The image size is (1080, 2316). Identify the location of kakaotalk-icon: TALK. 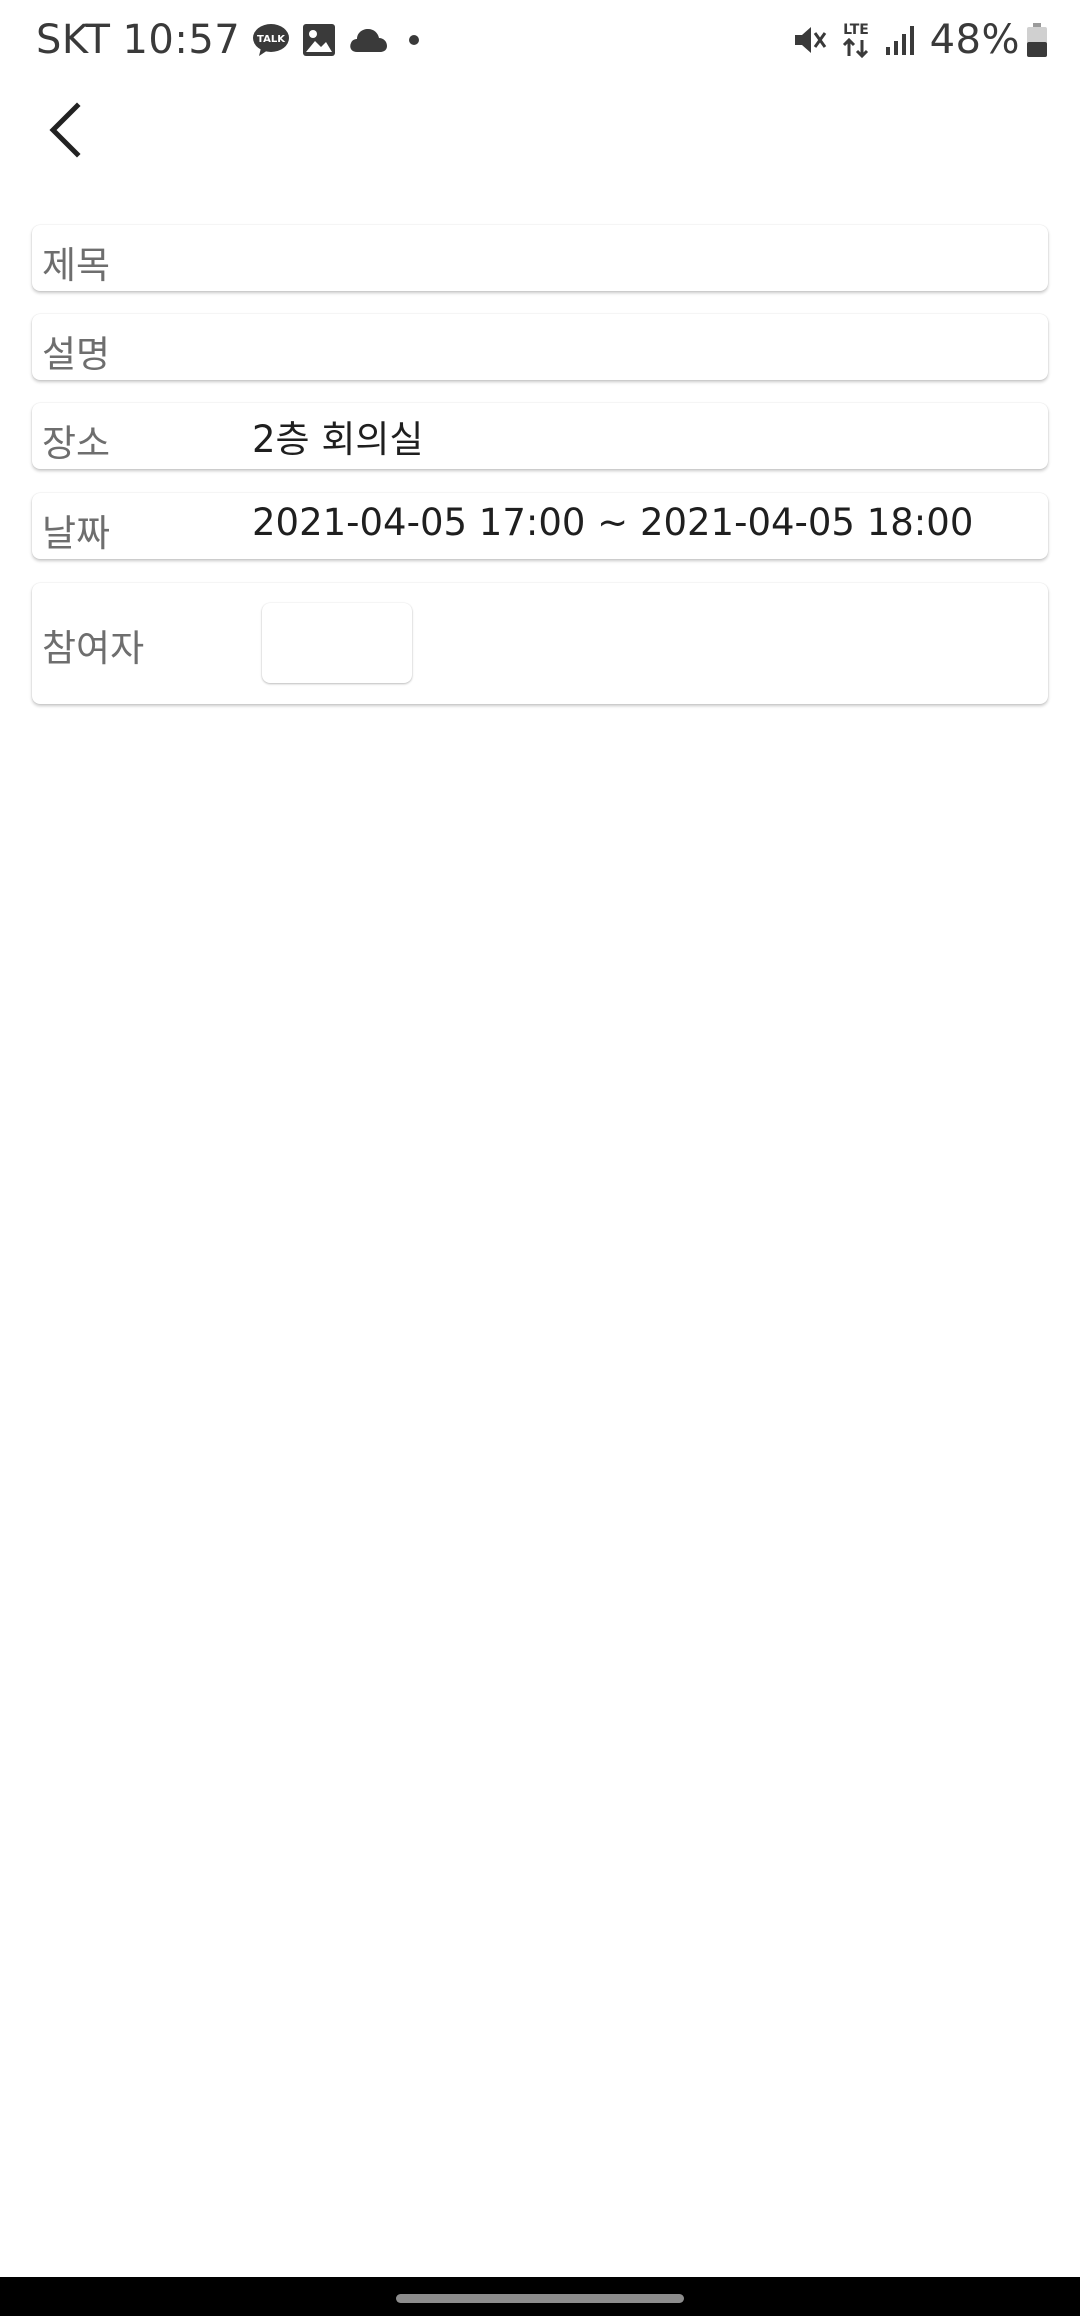
(271, 40).